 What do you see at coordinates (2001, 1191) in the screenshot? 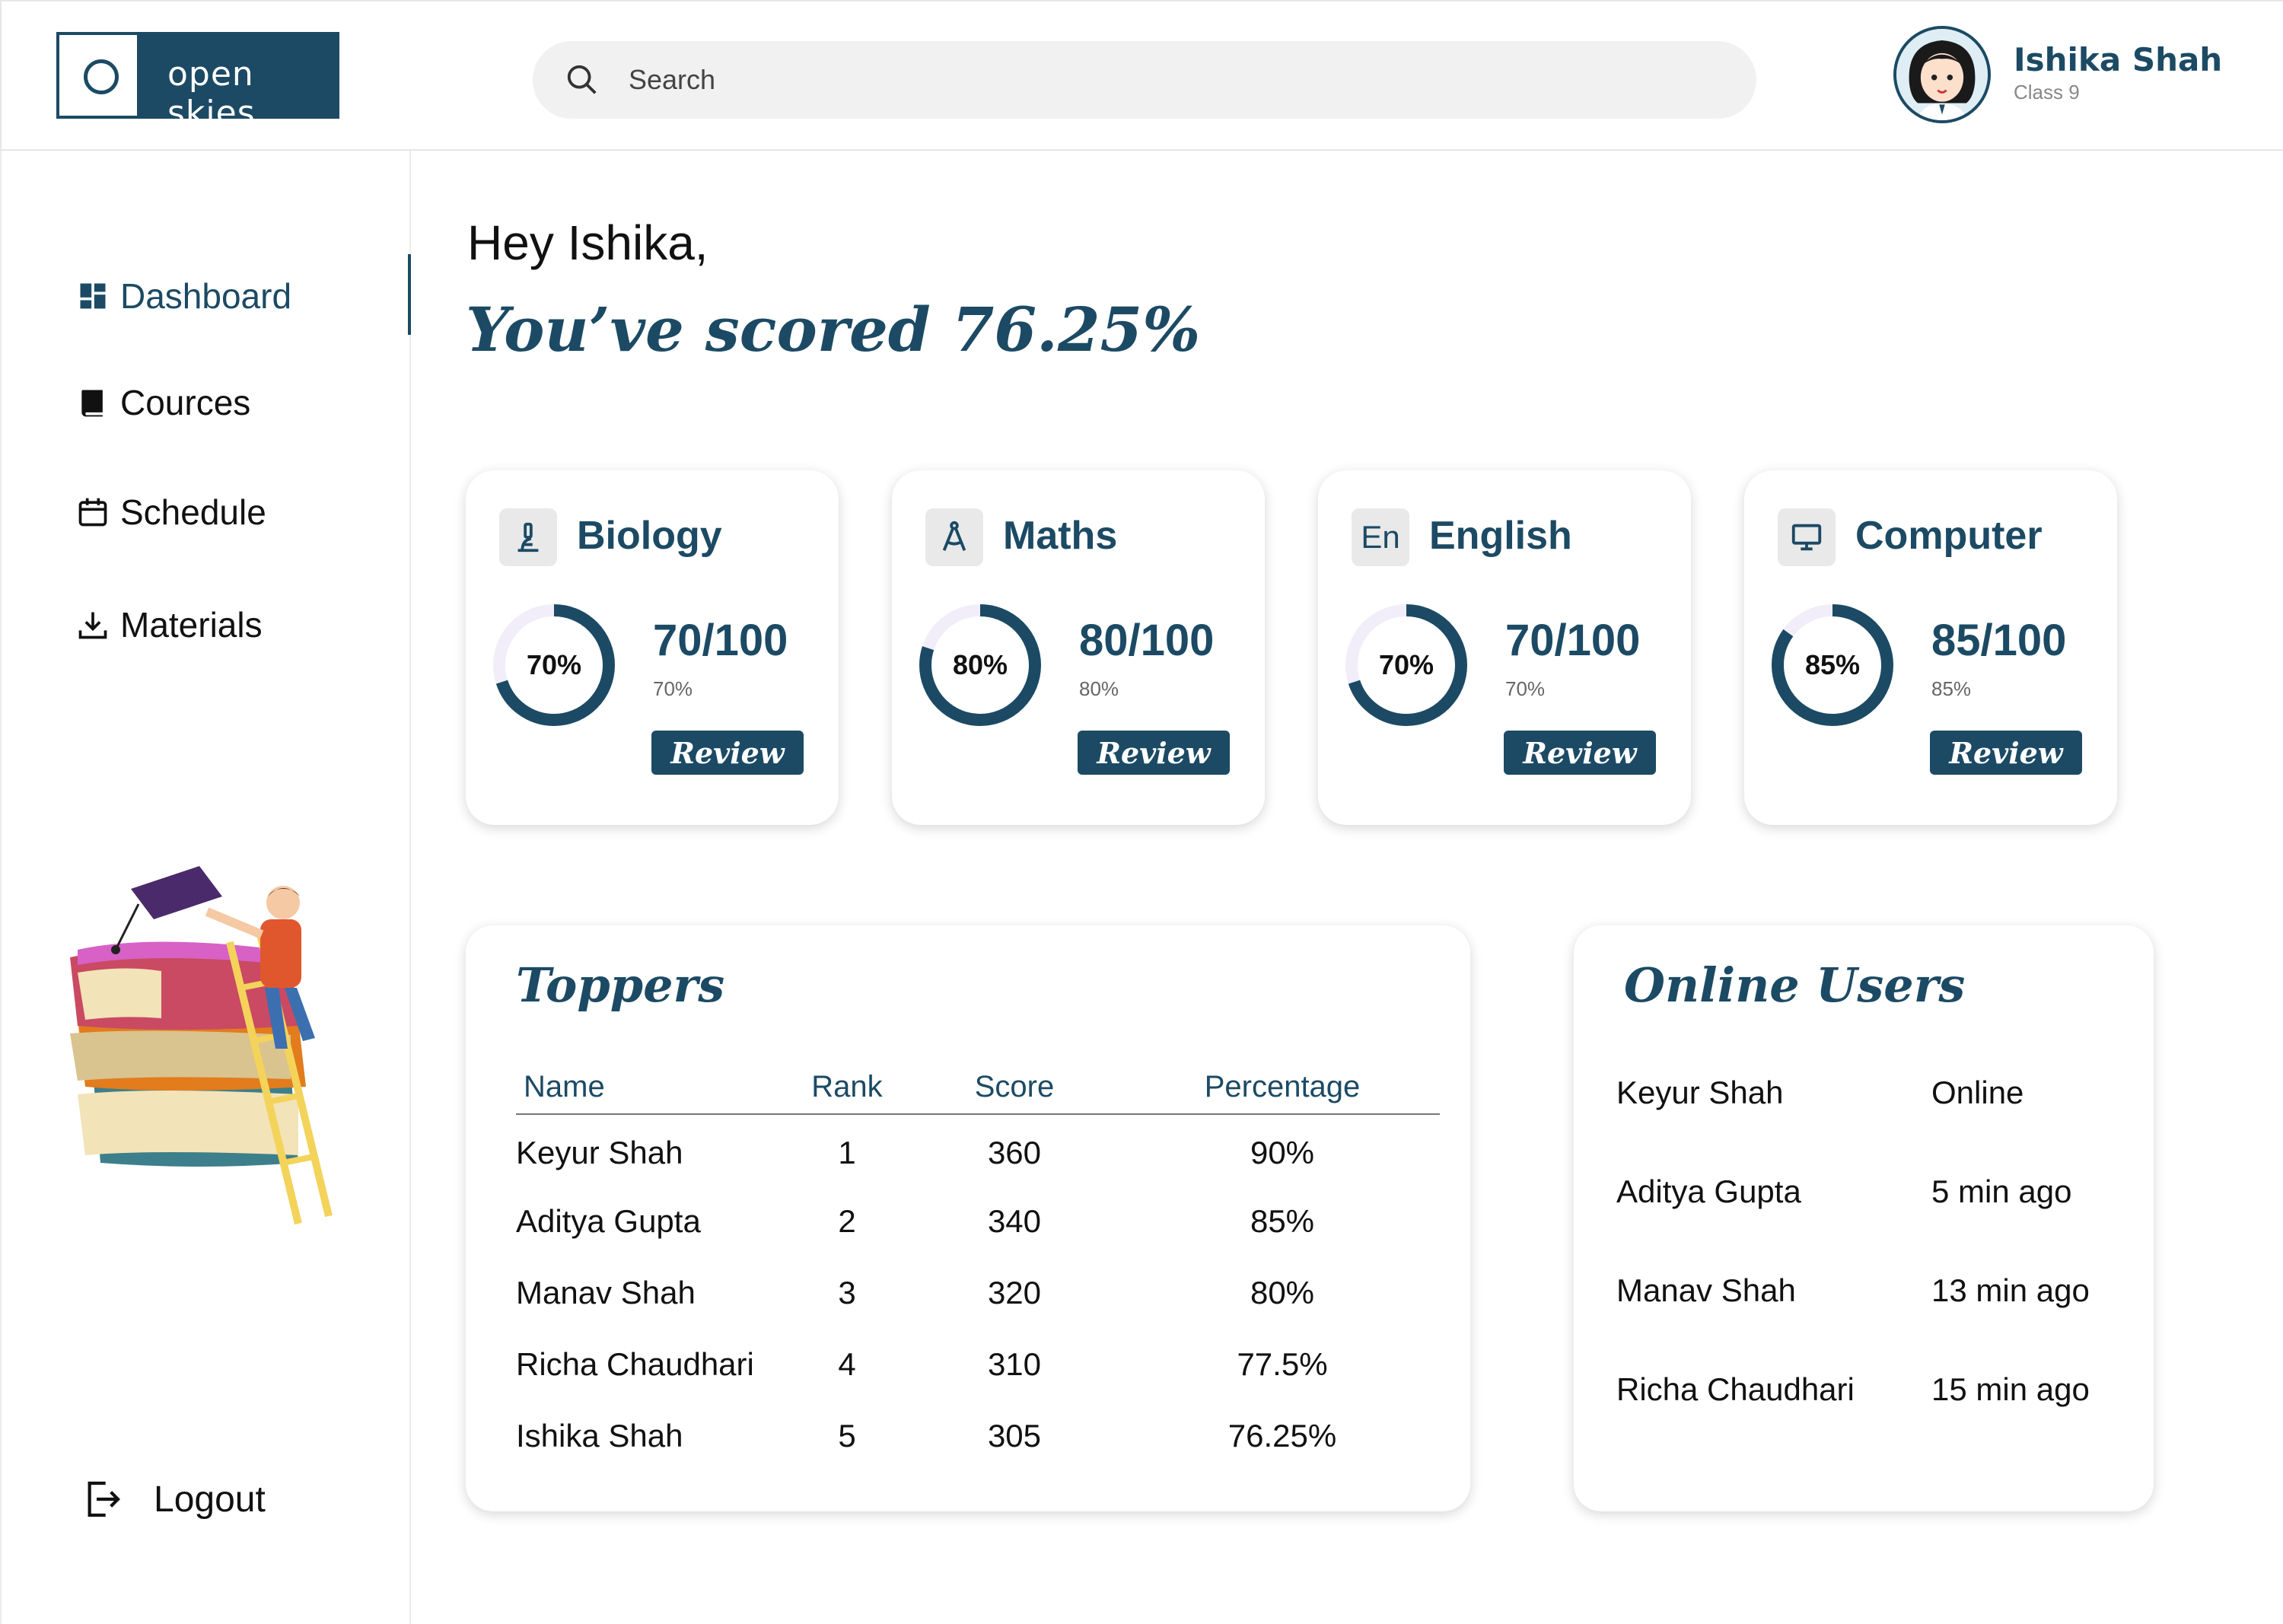
I see `online-user-status: 5 min ago` at bounding box center [2001, 1191].